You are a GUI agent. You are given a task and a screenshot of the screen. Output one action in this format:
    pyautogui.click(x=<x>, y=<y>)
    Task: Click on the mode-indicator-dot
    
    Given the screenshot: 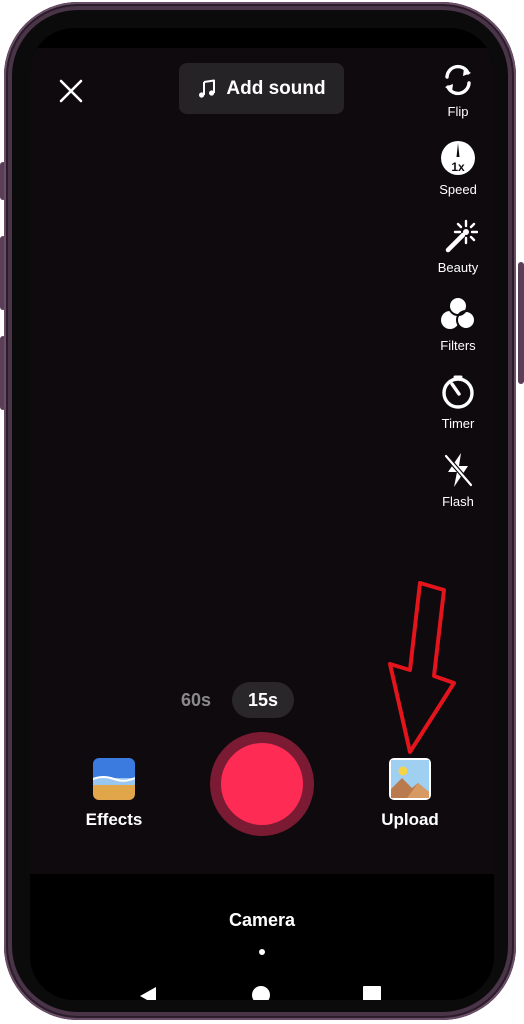 What is the action you would take?
    pyautogui.click(x=262, y=952)
    